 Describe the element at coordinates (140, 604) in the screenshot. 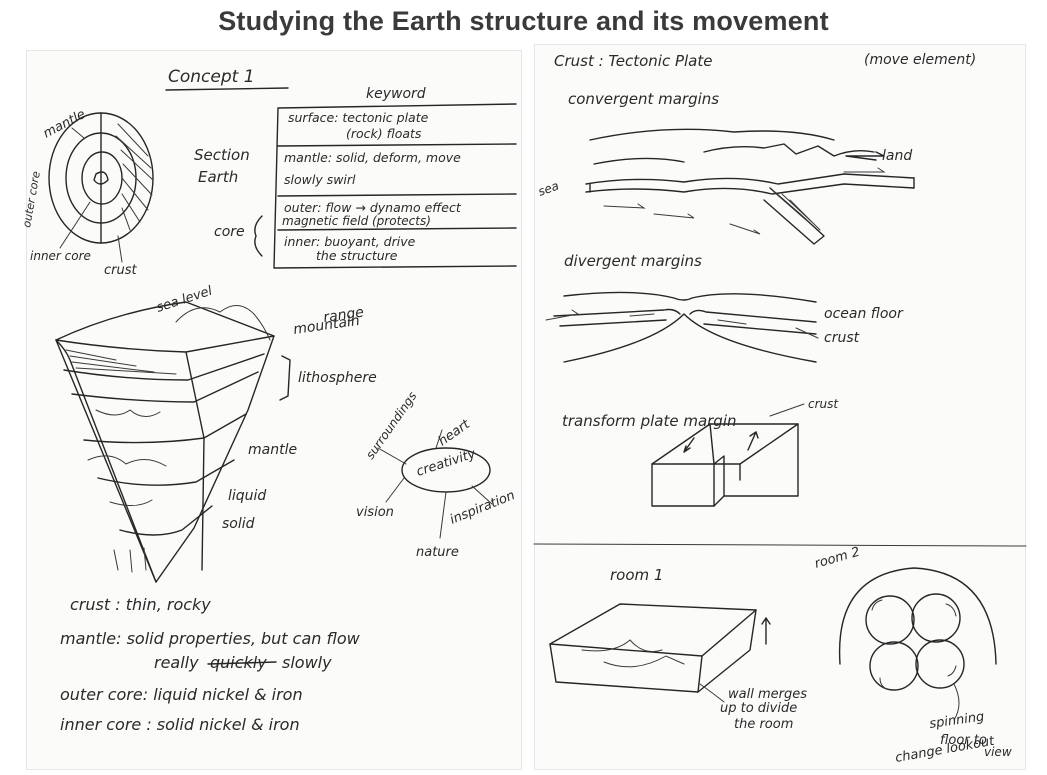

I see `note-crust: crust : thin, rocky` at that location.